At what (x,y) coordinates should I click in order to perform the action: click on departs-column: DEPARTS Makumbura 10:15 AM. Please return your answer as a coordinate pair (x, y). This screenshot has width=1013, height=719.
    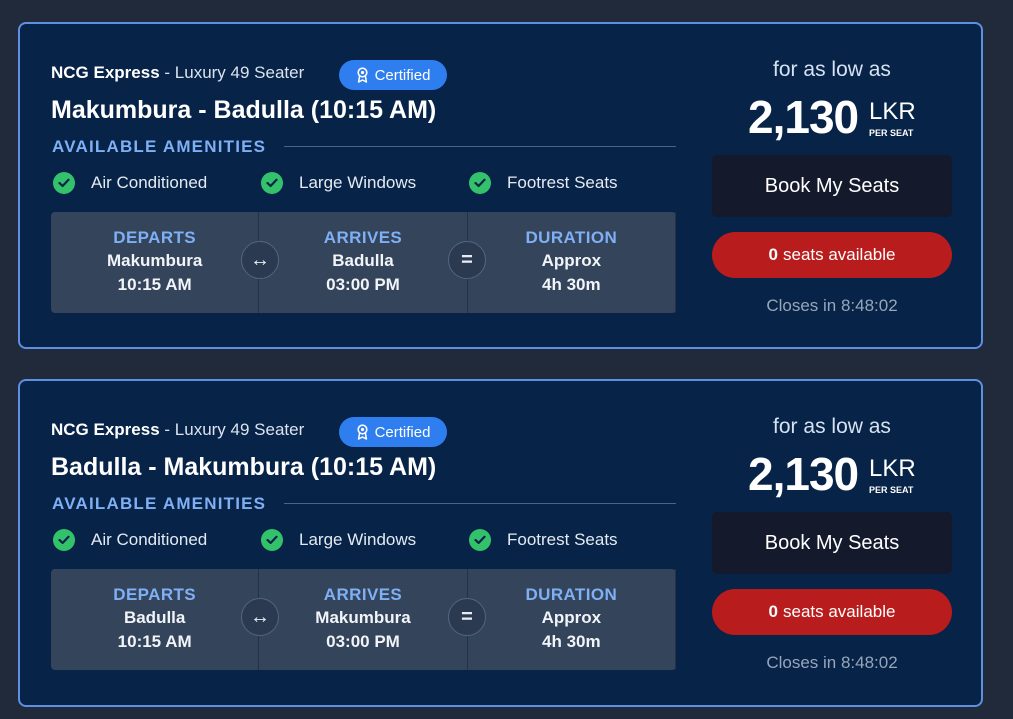
    Looking at the image, I should click on (155, 262).